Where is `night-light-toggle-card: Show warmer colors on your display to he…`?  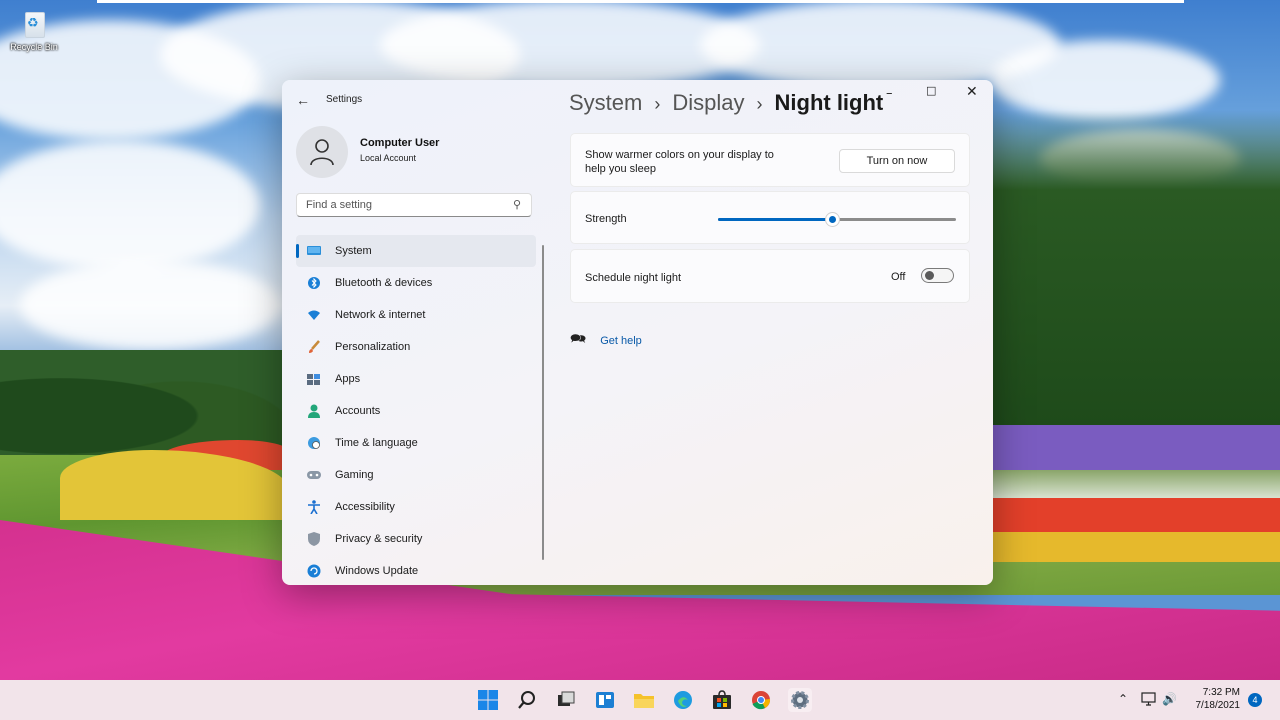 night-light-toggle-card: Show warmer colors on your display to he… is located at coordinates (770, 160).